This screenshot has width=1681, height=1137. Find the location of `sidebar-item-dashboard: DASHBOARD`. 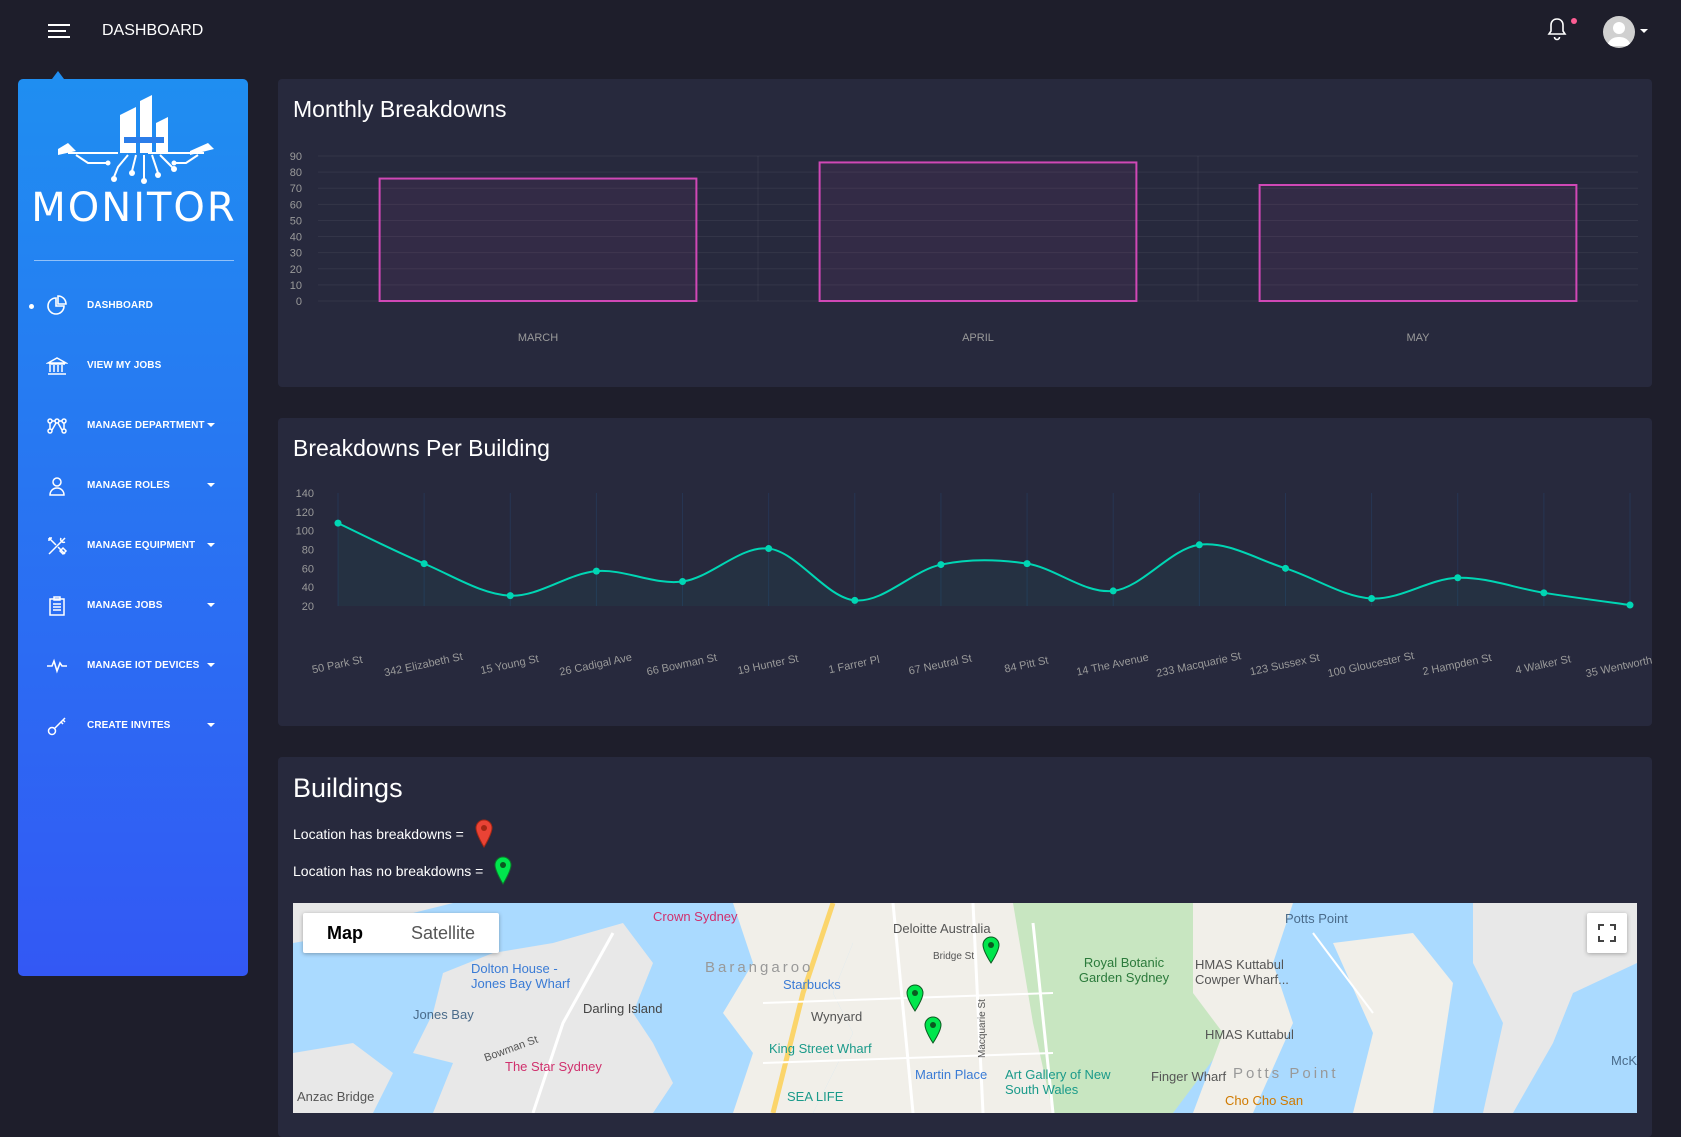

sidebar-item-dashboard: DASHBOARD is located at coordinates (133, 306).